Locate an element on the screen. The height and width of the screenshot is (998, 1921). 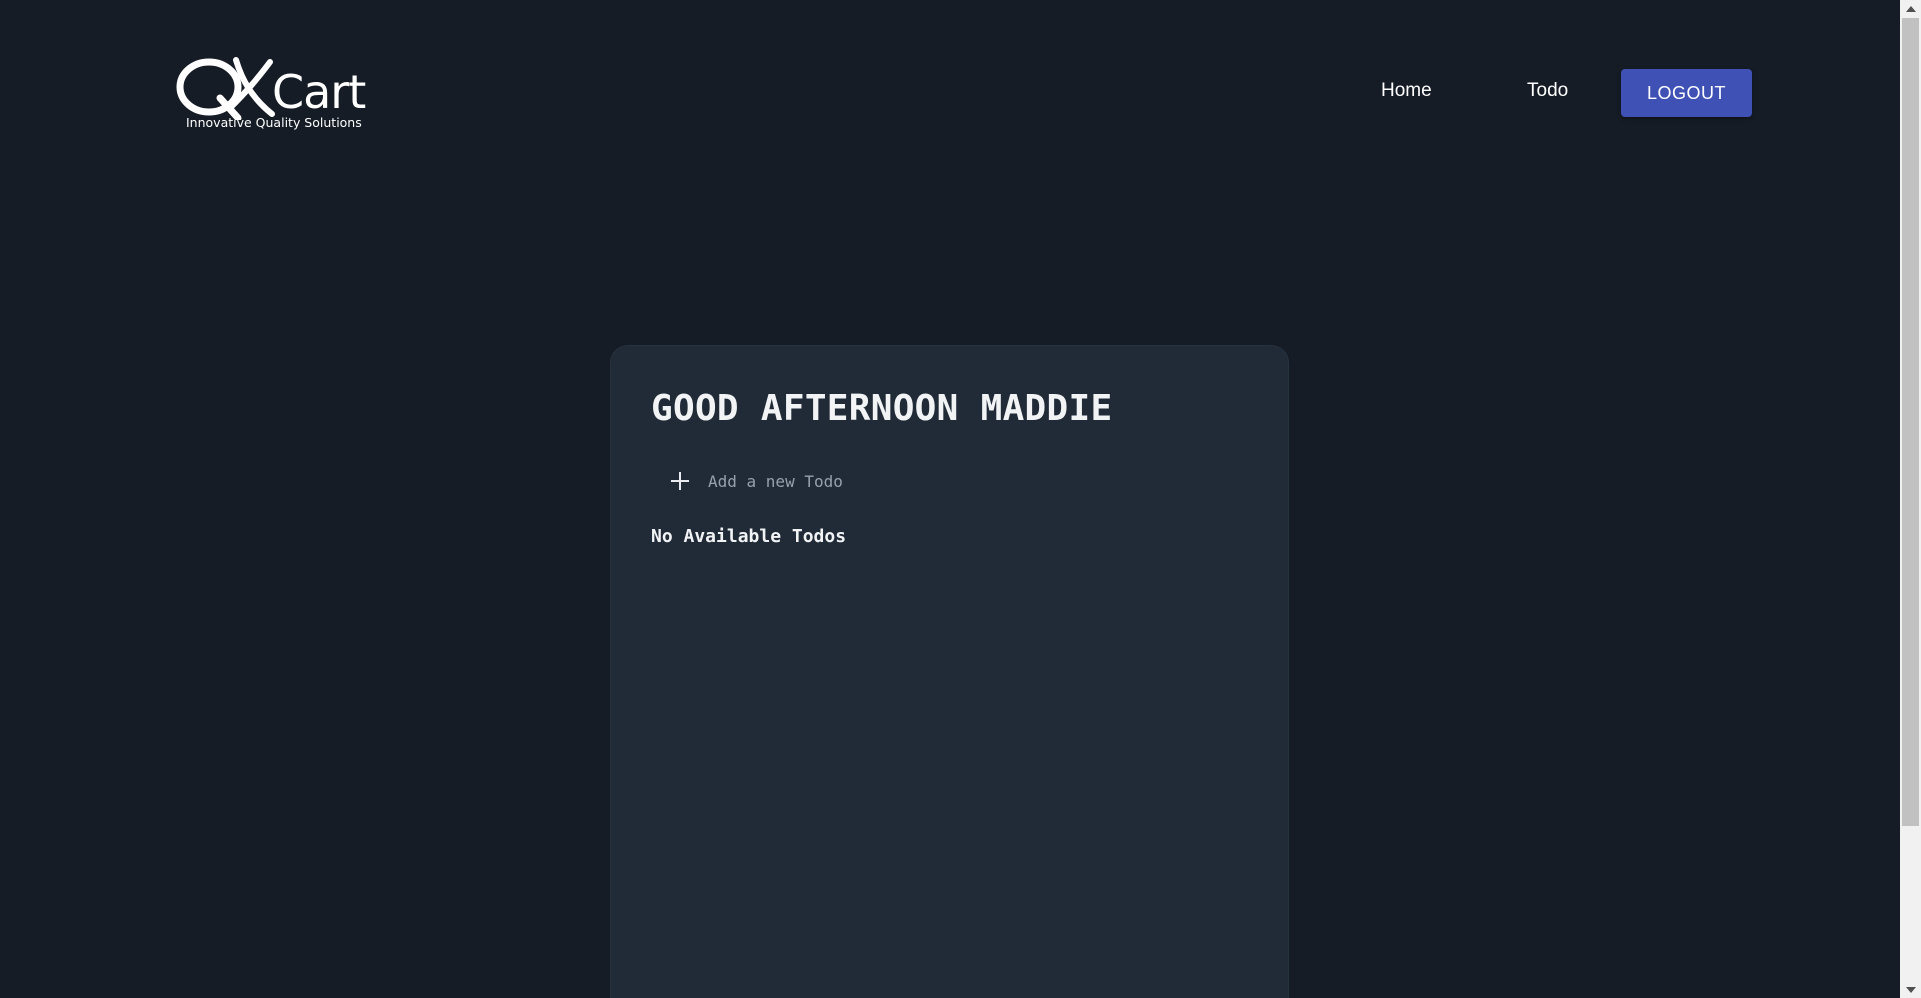
logo-wordmark: Cart is located at coordinates (319, 92).